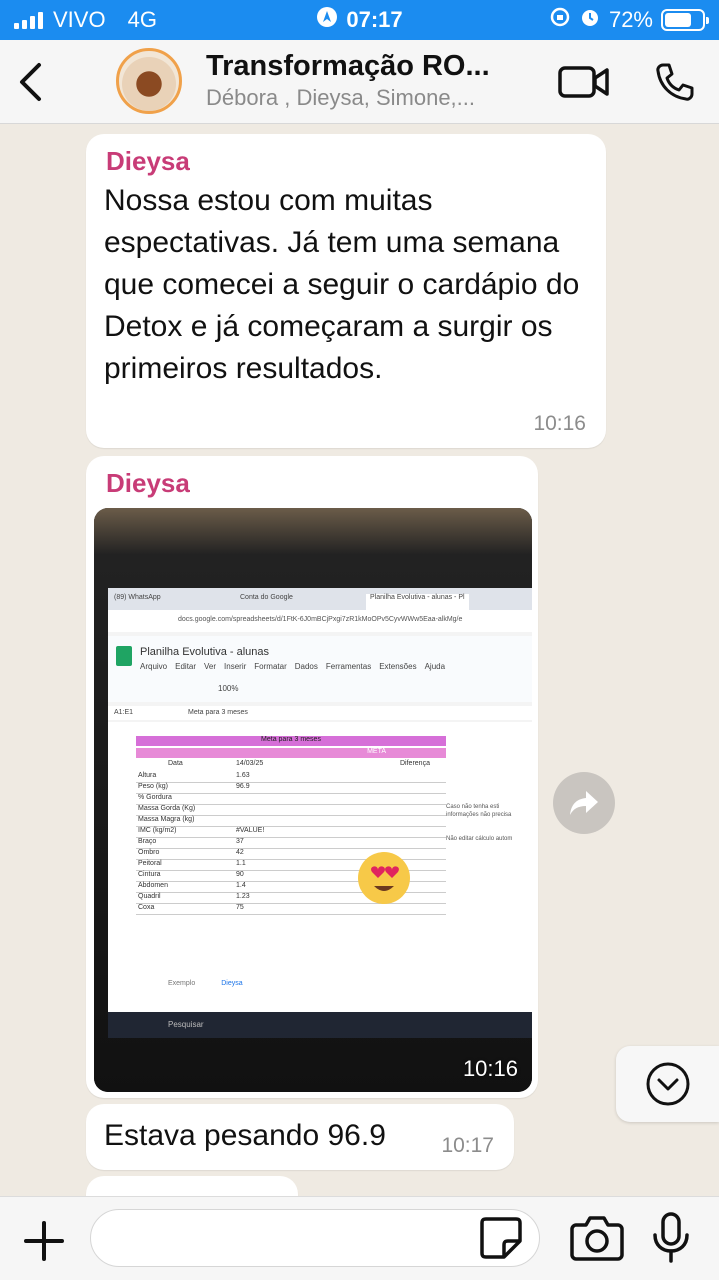 The image size is (719, 1280). I want to click on video-camera-icon, so click(583, 82).